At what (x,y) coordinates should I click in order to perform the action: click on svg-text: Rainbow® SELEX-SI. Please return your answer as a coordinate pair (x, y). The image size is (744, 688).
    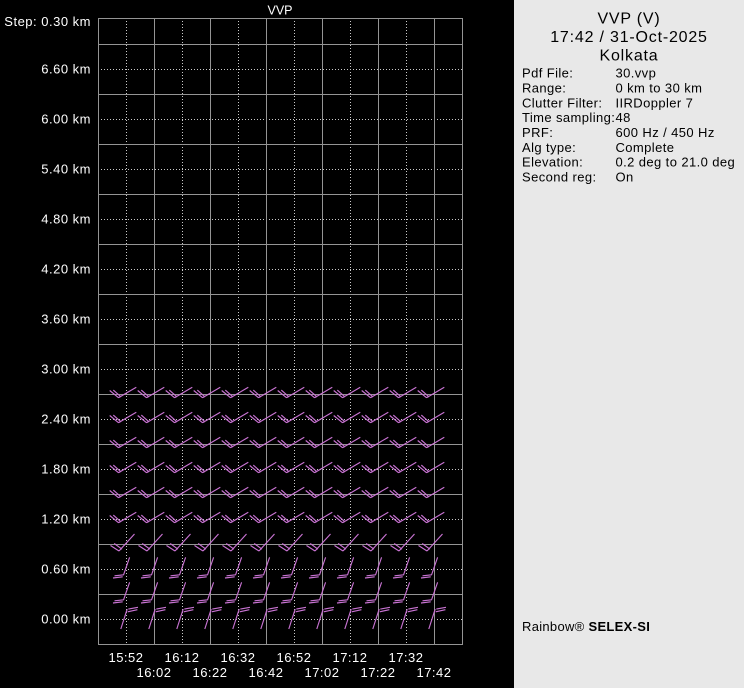
    Looking at the image, I should click on (586, 626).